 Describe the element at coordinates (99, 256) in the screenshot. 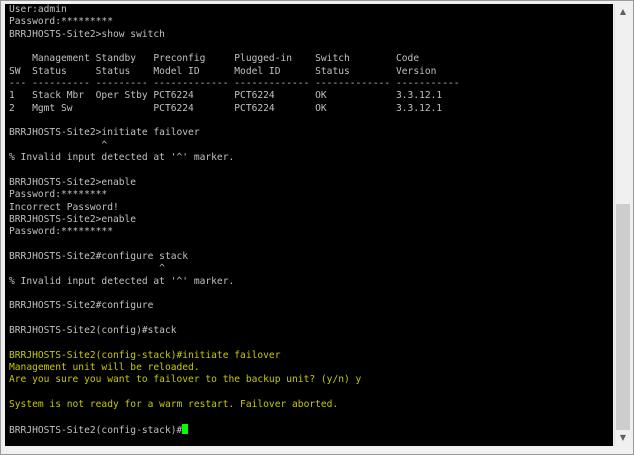

I see `terminal-line-text: BRRJHOSTS-Site2#configure stack` at that location.